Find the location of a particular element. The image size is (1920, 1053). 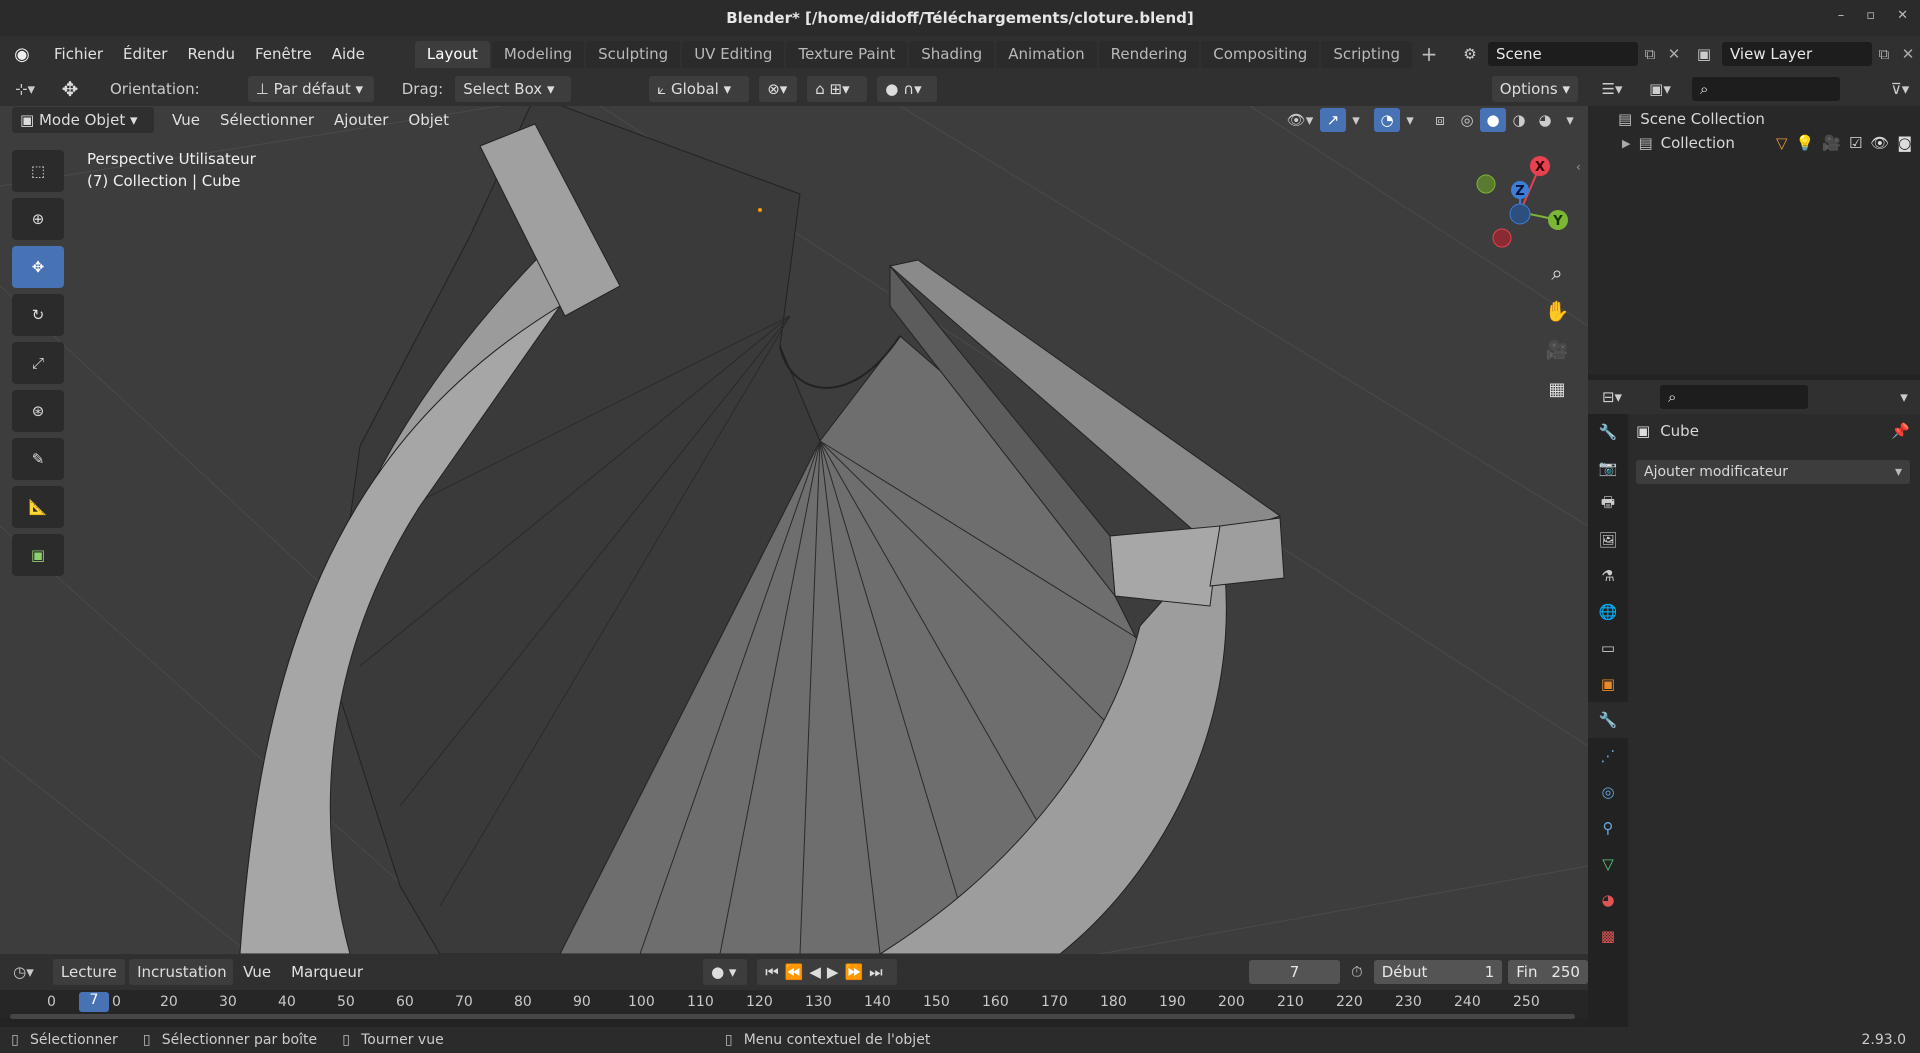

delete-view-layer-icon: ✕ is located at coordinates (1908, 54).